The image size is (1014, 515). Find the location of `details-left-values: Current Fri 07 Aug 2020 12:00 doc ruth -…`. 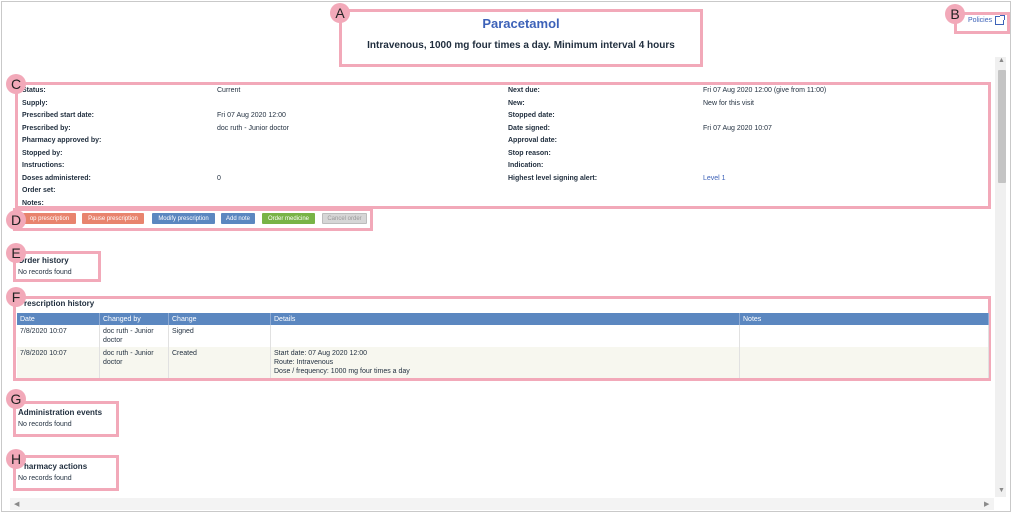

details-left-values: Current Fri 07 Aug 2020 12:00 doc ruth -… is located at coordinates (357, 147).